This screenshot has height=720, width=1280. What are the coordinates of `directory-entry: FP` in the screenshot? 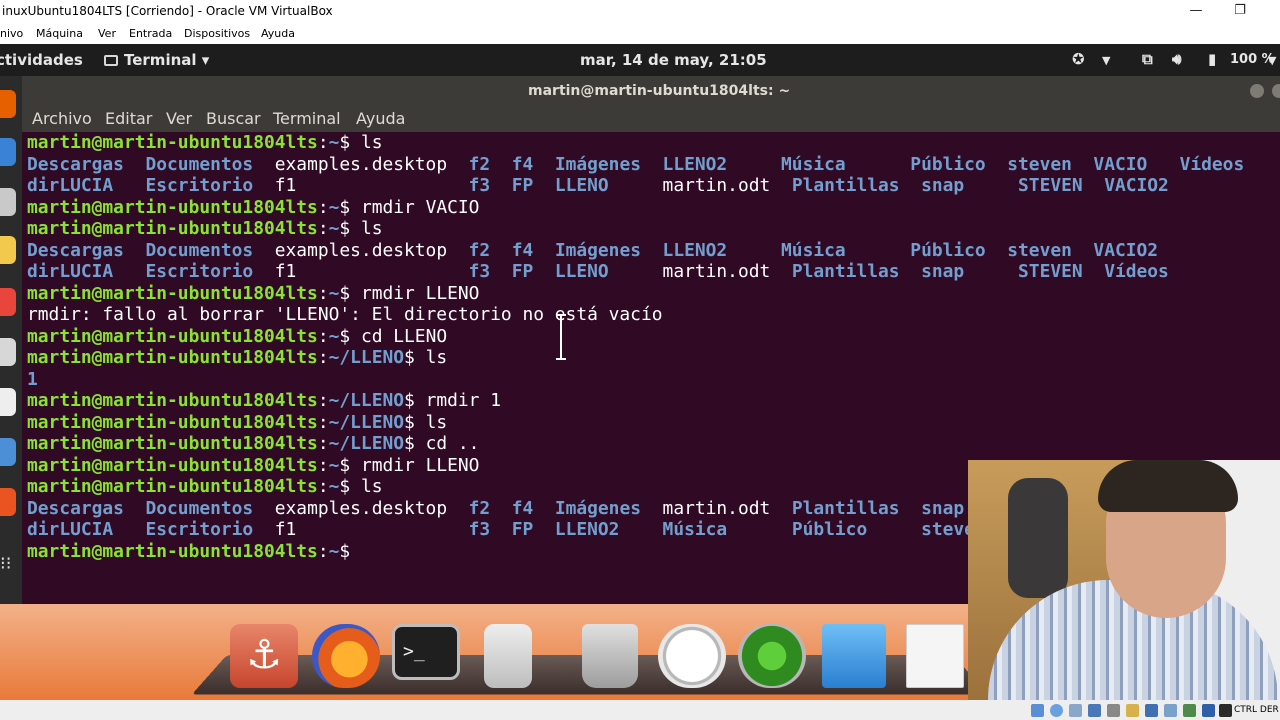 It's located at (533, 529).